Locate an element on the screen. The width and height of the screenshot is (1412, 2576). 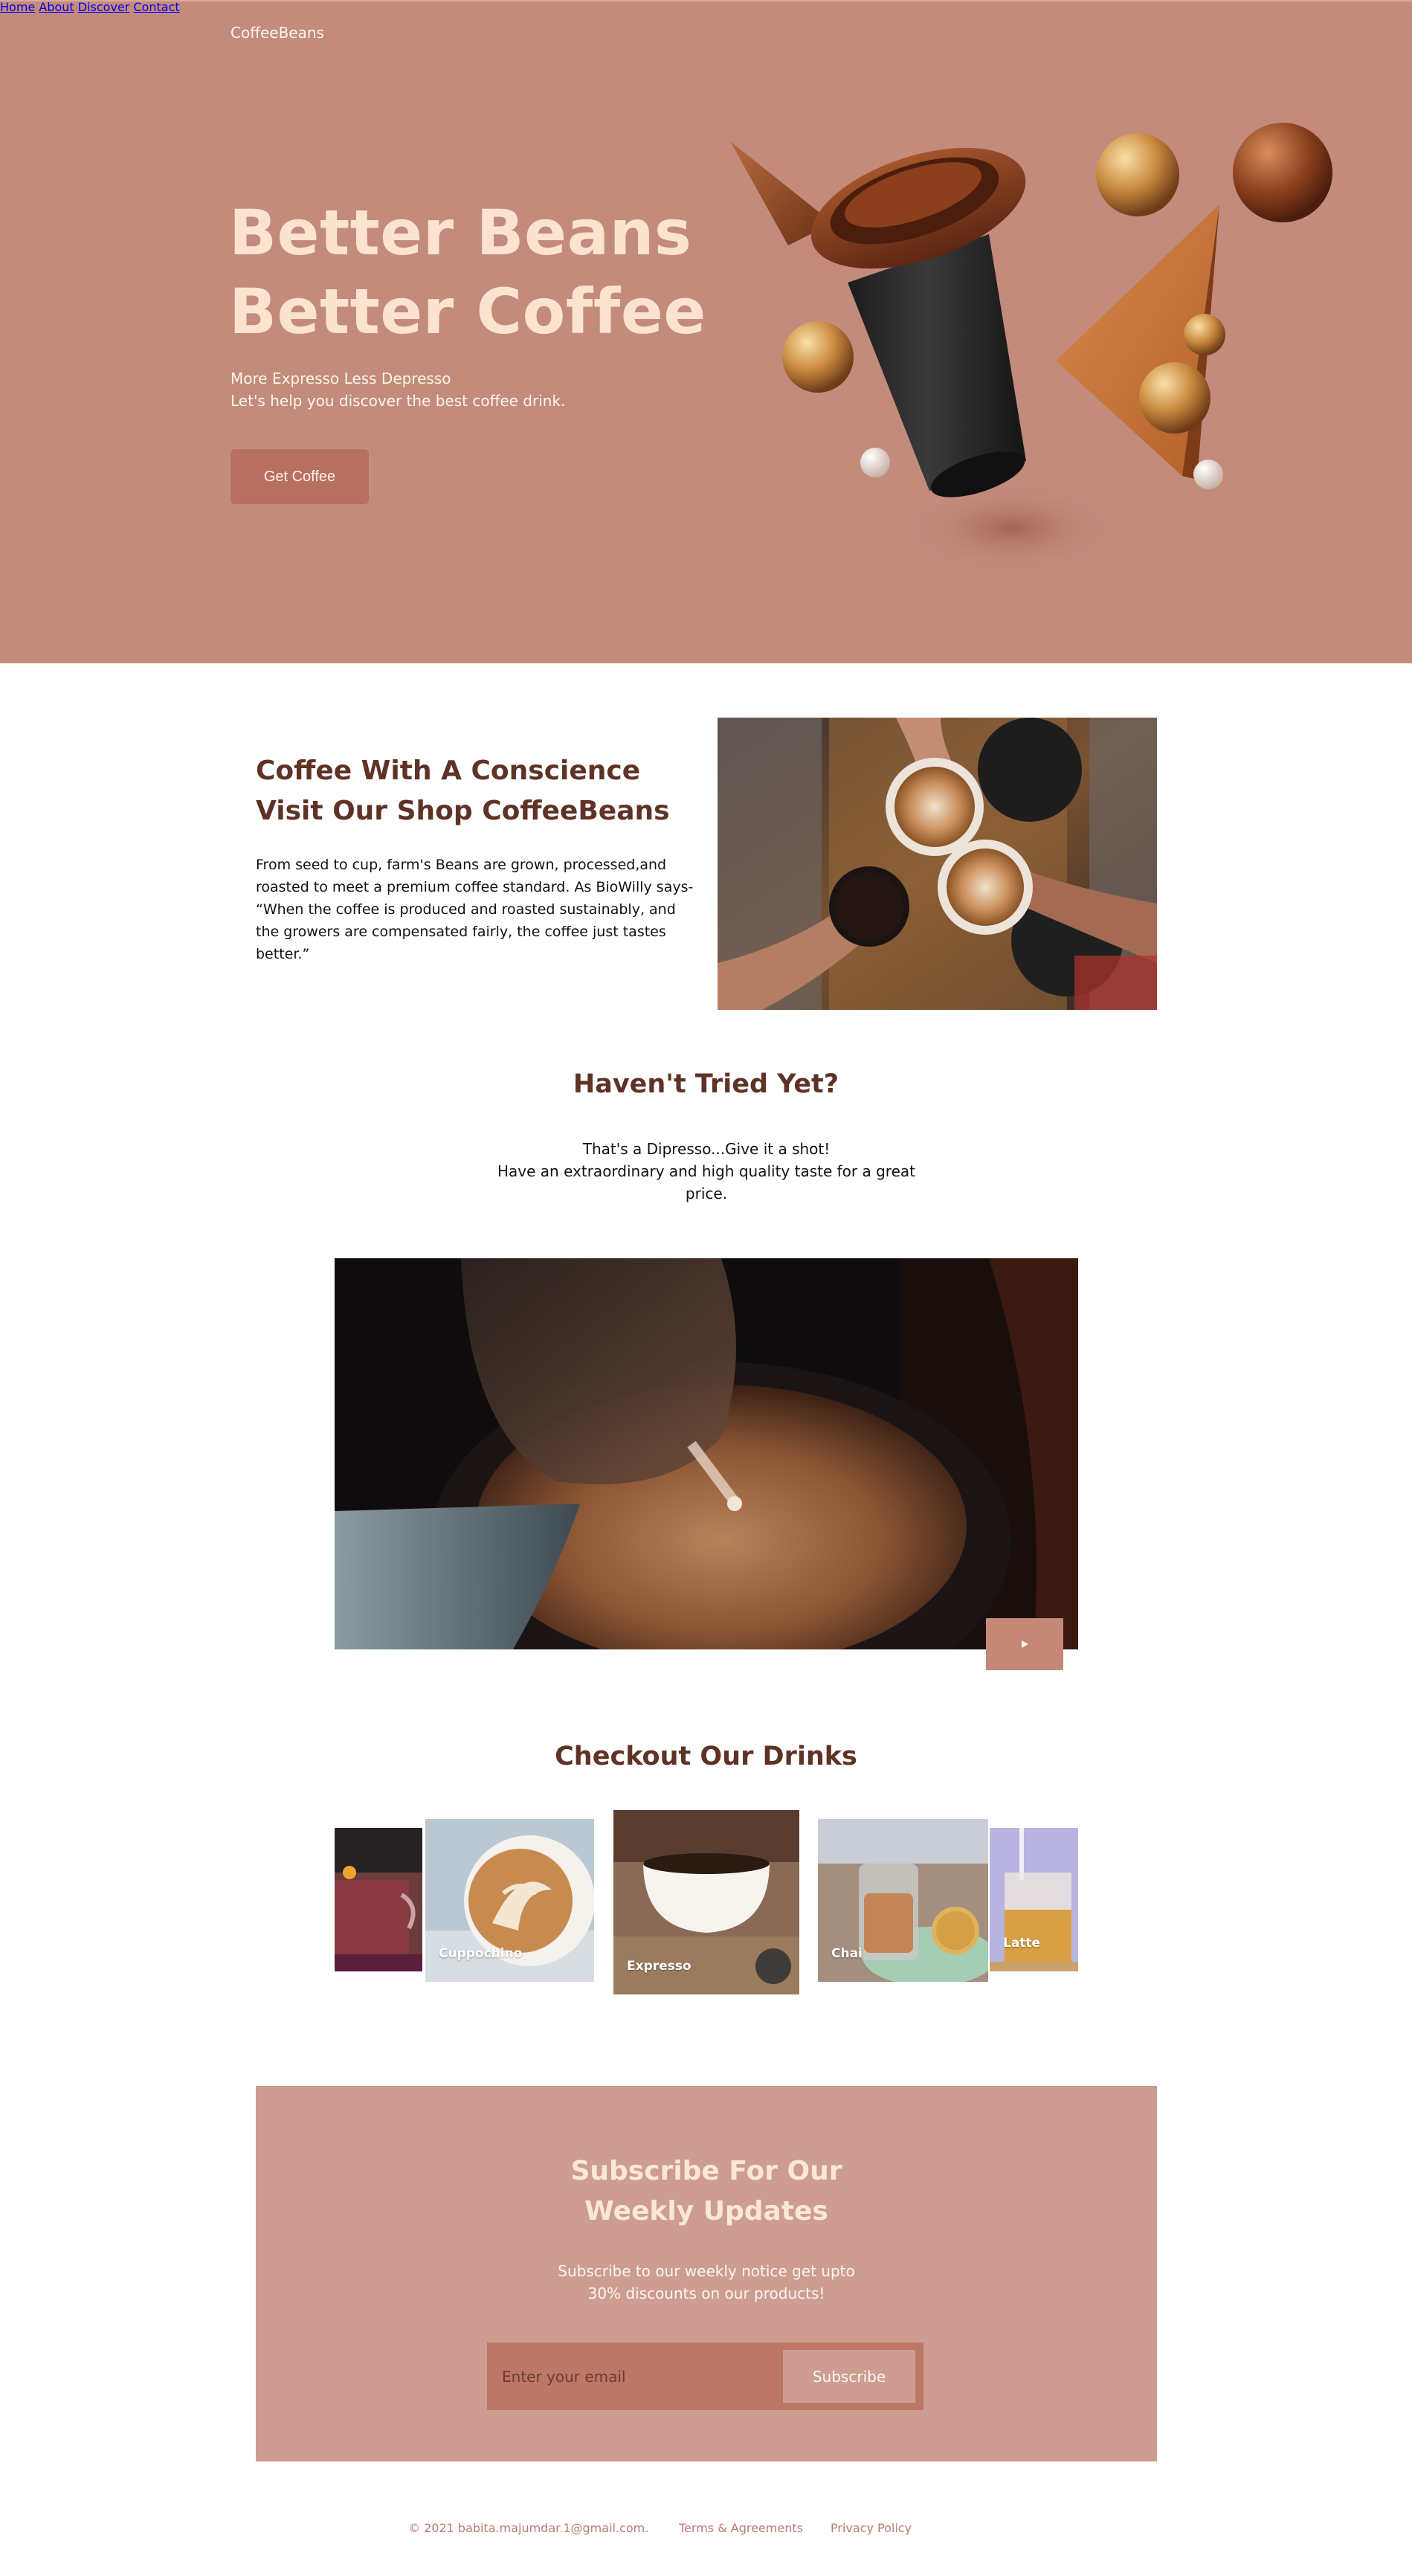
get-coffee-button: Get Coffee is located at coordinates (300, 476).